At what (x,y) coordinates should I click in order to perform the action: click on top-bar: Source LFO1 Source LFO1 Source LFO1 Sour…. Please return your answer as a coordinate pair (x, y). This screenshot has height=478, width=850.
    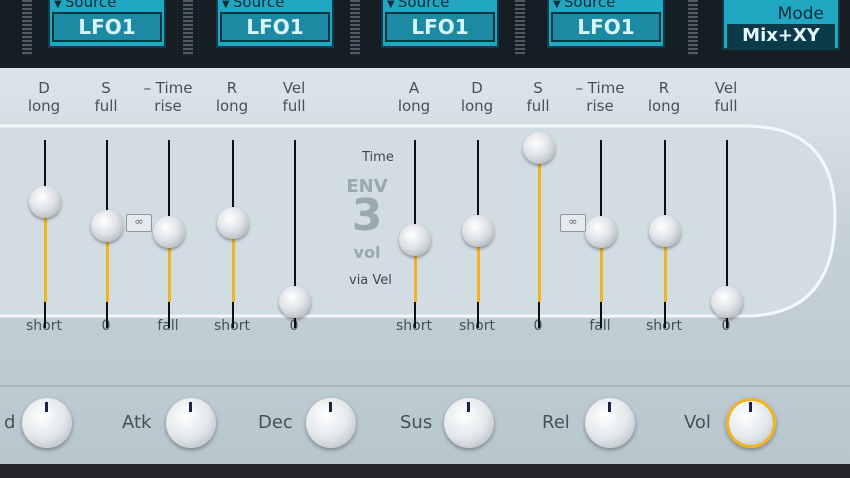
    Looking at the image, I should click on (425, 34).